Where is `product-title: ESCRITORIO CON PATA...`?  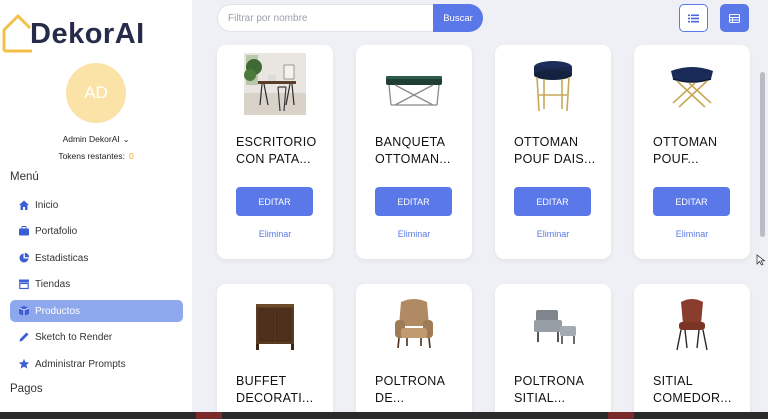 product-title: ESCRITORIO CON PATA... is located at coordinates (276, 150).